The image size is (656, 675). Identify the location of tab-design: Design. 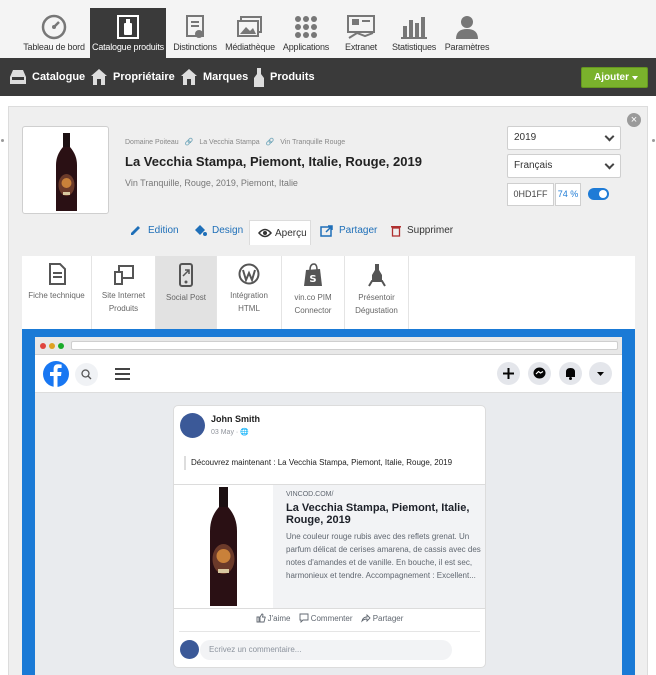
(220, 230).